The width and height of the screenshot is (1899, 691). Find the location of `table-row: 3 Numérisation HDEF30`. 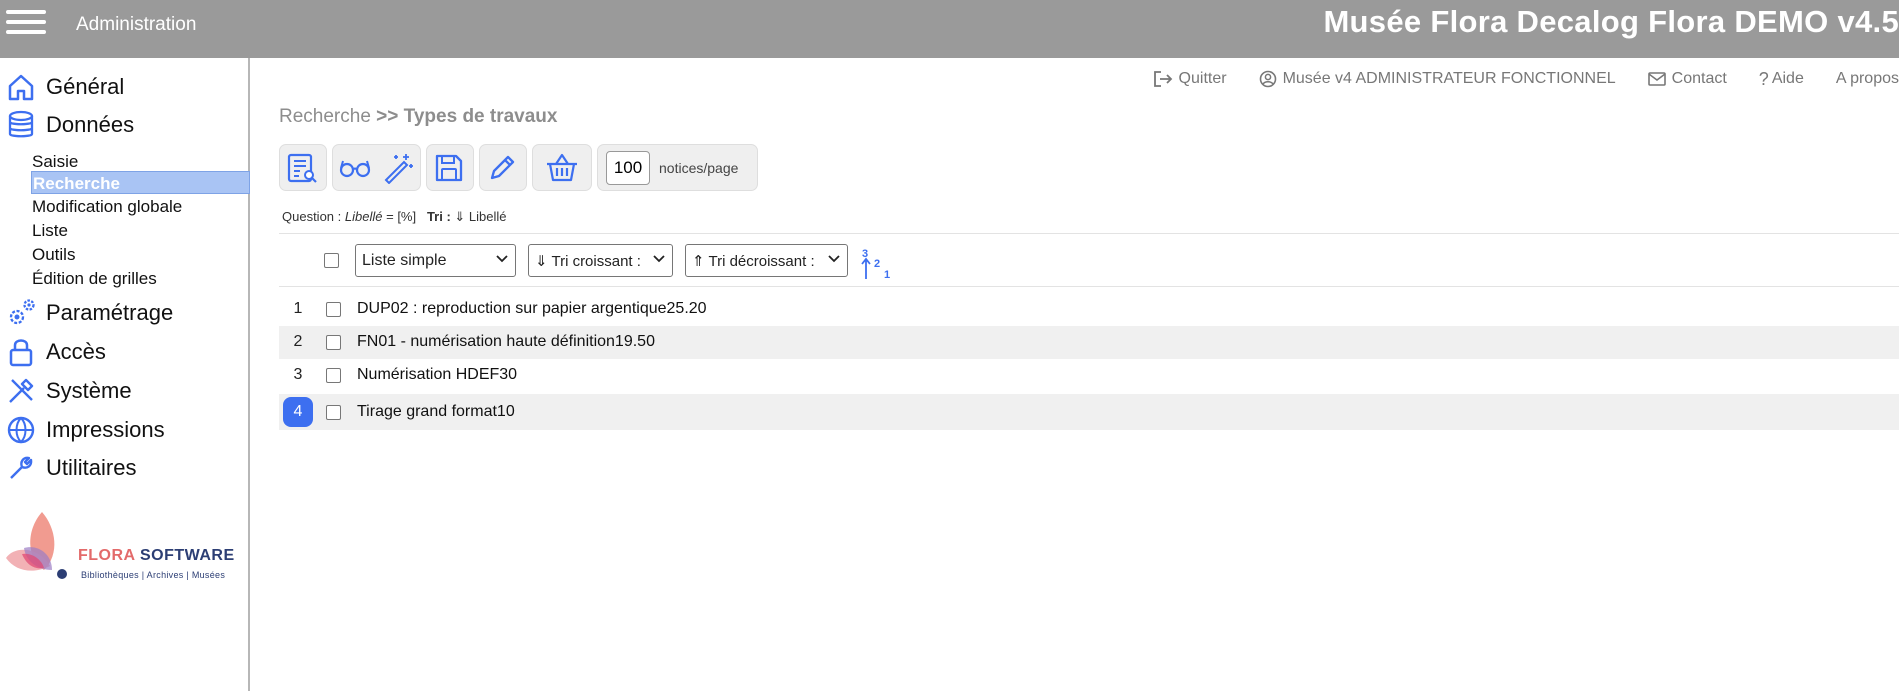

table-row: 3 Numérisation HDEF30 is located at coordinates (1089, 375).